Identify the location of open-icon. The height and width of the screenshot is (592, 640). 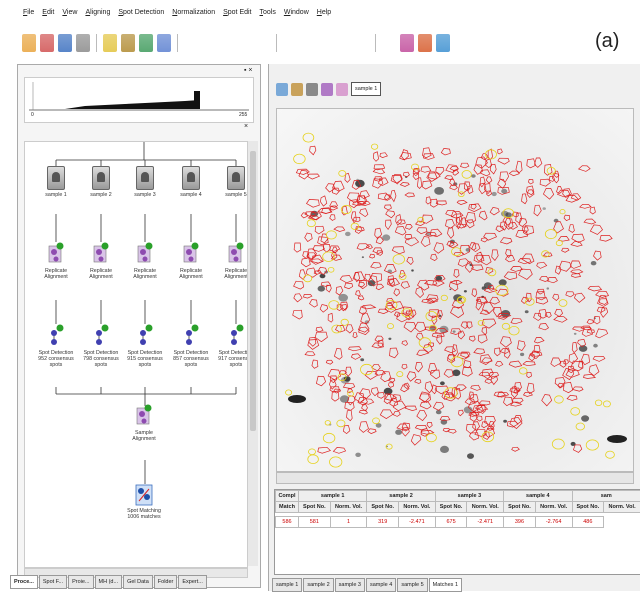
(29, 43).